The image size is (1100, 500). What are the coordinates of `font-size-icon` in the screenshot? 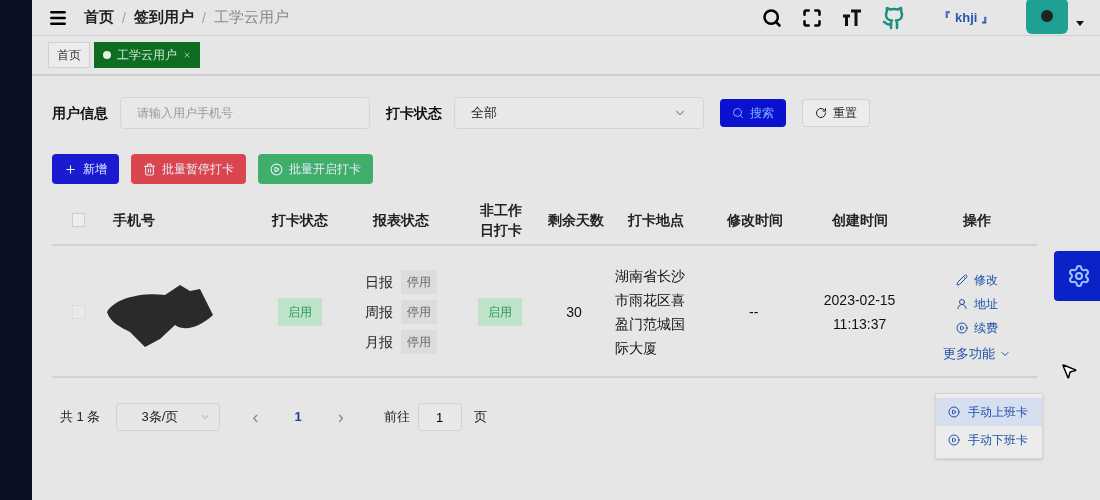 It's located at (852, 17).